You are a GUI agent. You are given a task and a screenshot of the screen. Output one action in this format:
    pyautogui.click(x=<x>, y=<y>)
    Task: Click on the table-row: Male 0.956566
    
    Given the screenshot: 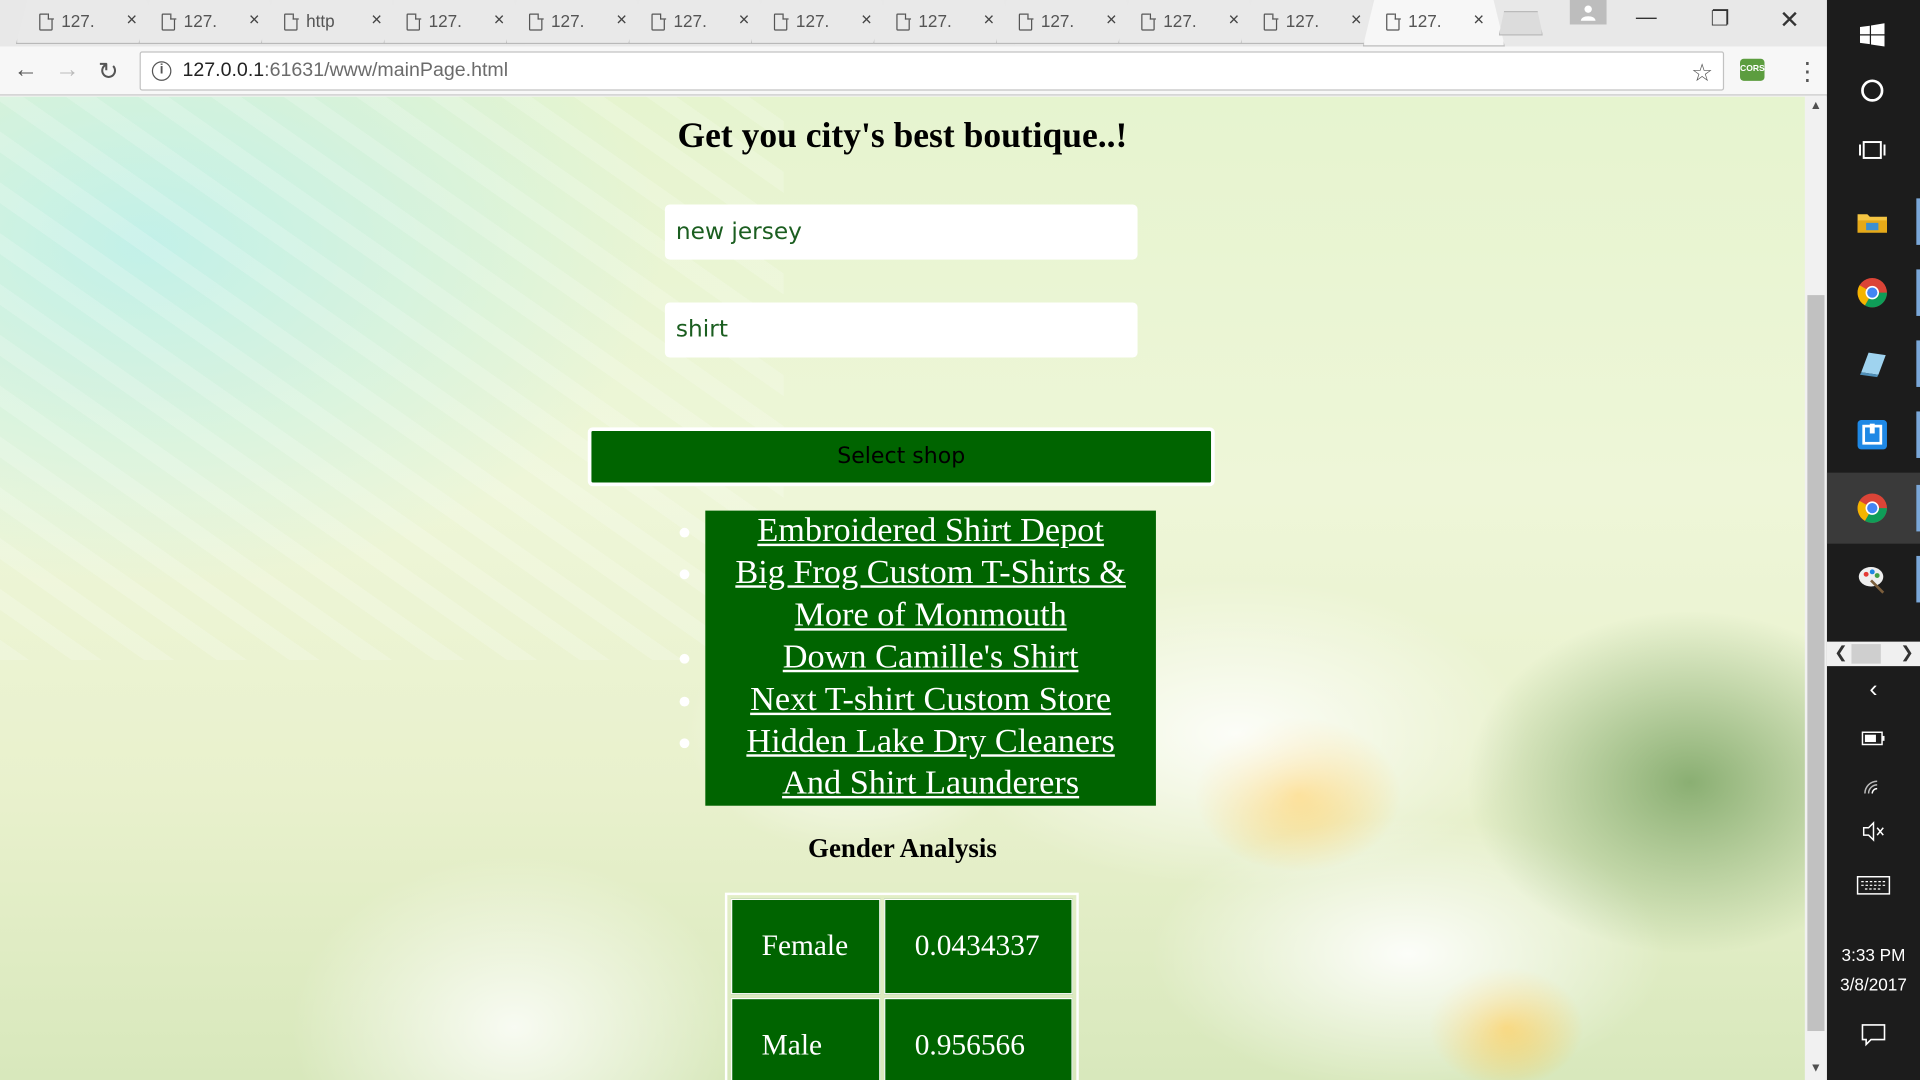 What is the action you would take?
    pyautogui.click(x=902, y=1038)
    